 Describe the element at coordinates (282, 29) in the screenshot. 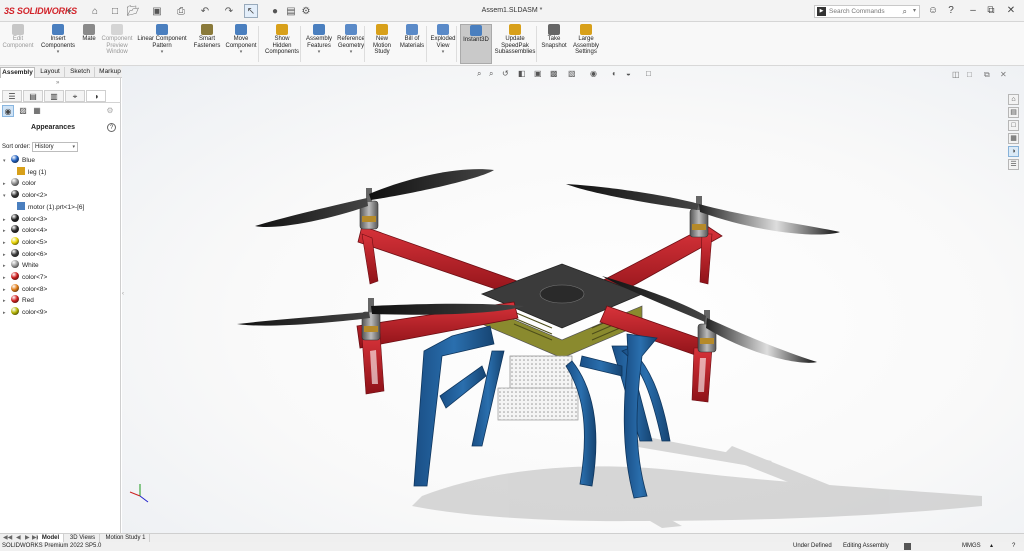

I see `show-hidden-icon` at that location.